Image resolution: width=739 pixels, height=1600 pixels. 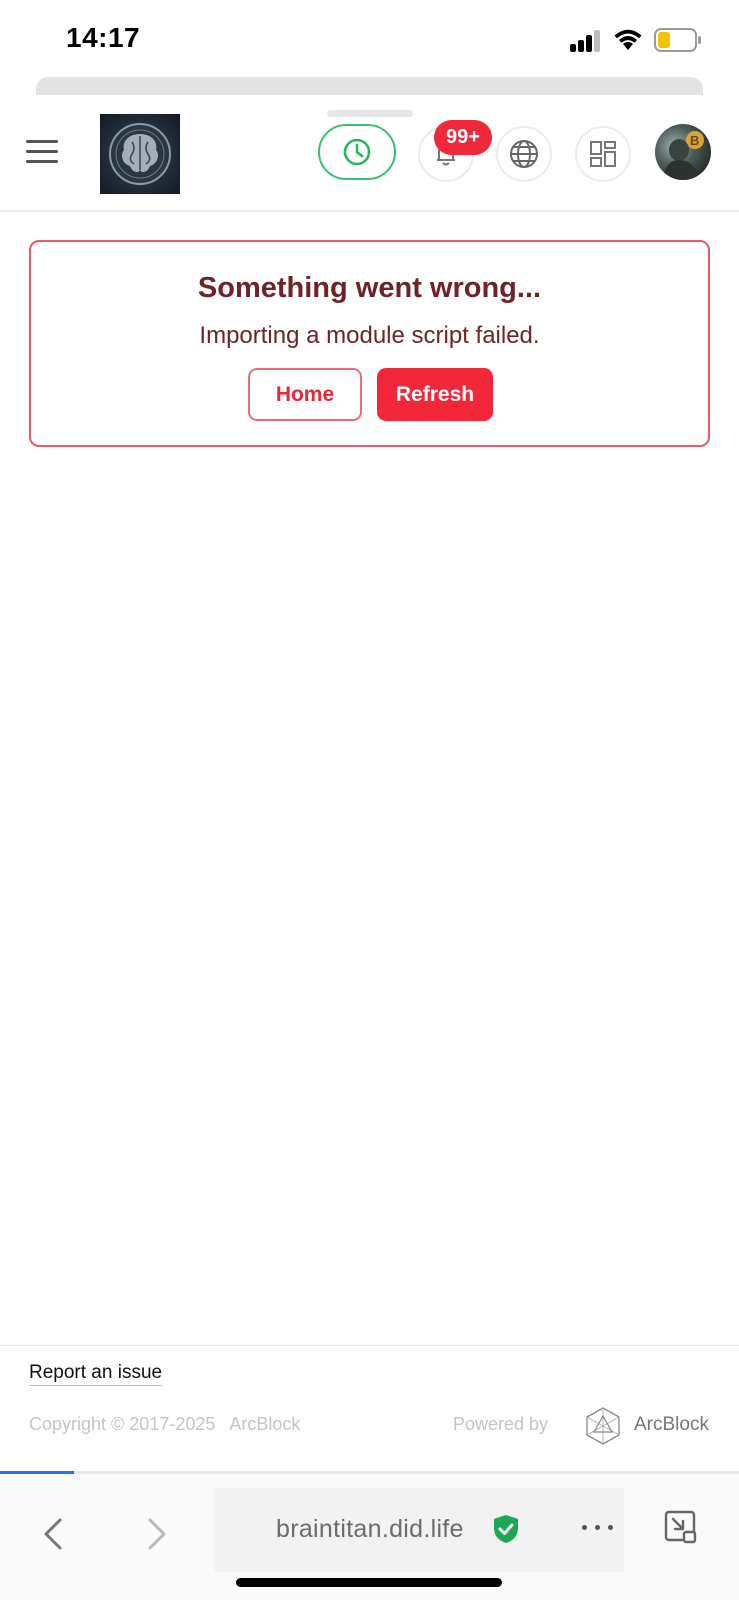 I want to click on clock-icon, so click(x=357, y=152).